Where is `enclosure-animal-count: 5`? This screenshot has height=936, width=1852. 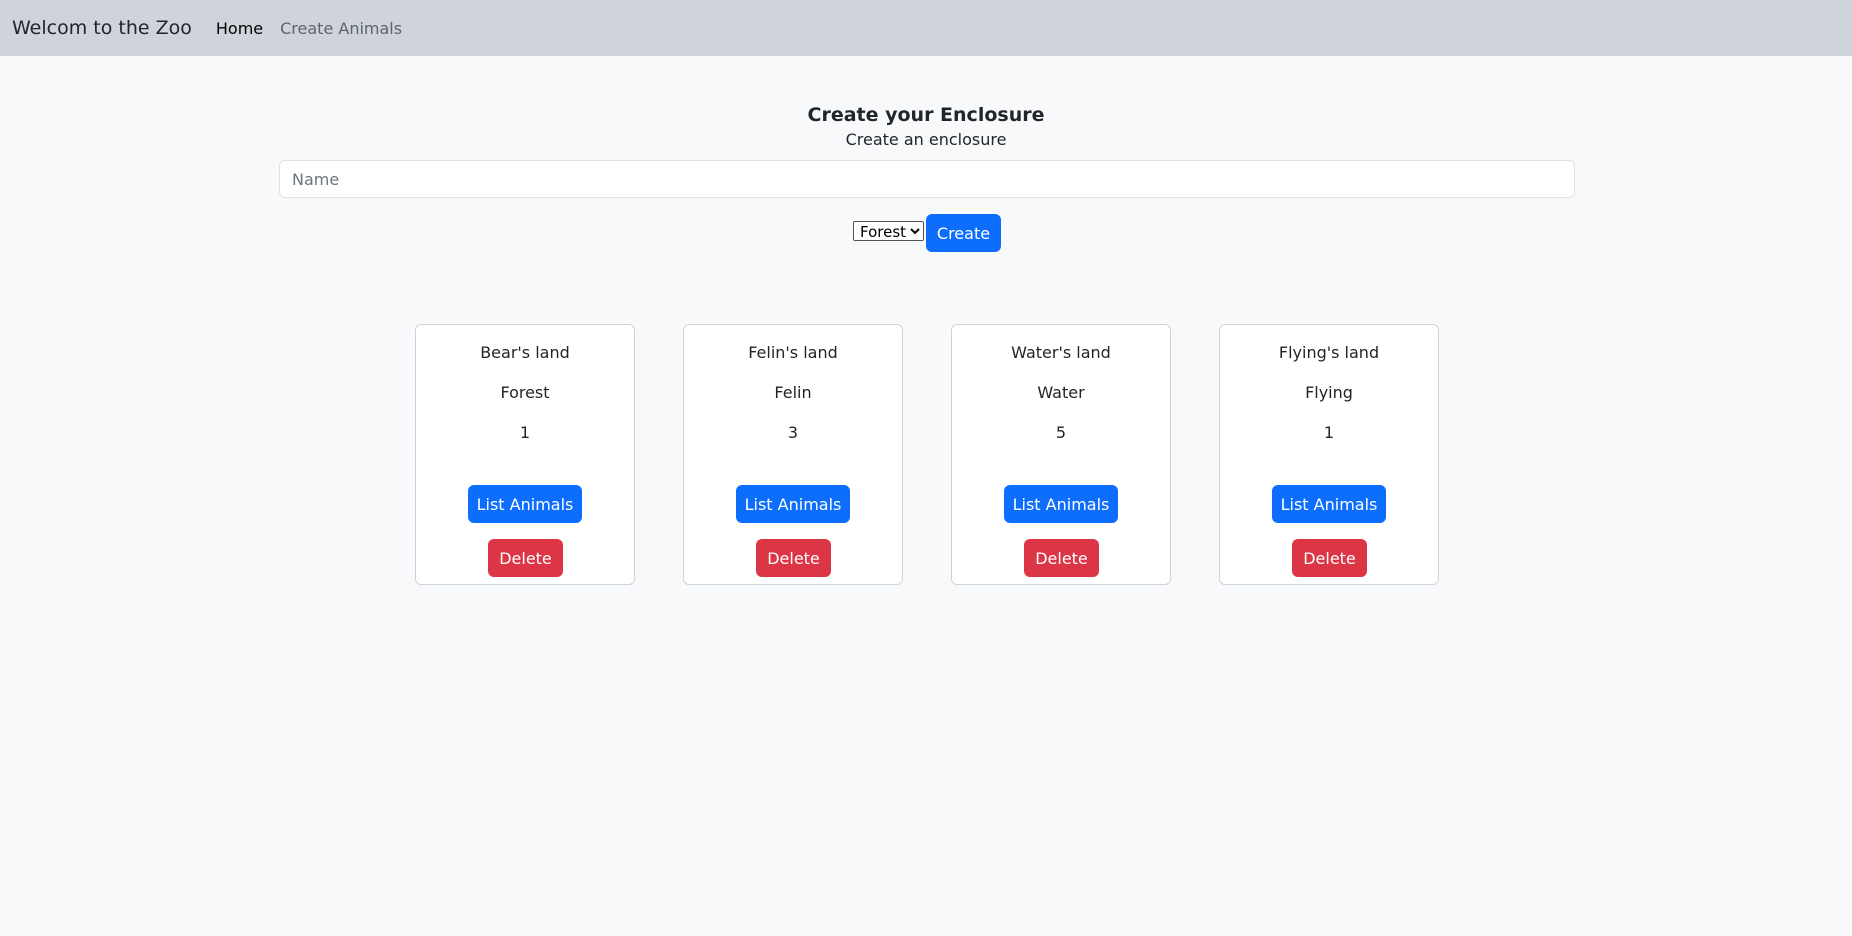 enclosure-animal-count: 5 is located at coordinates (1061, 432).